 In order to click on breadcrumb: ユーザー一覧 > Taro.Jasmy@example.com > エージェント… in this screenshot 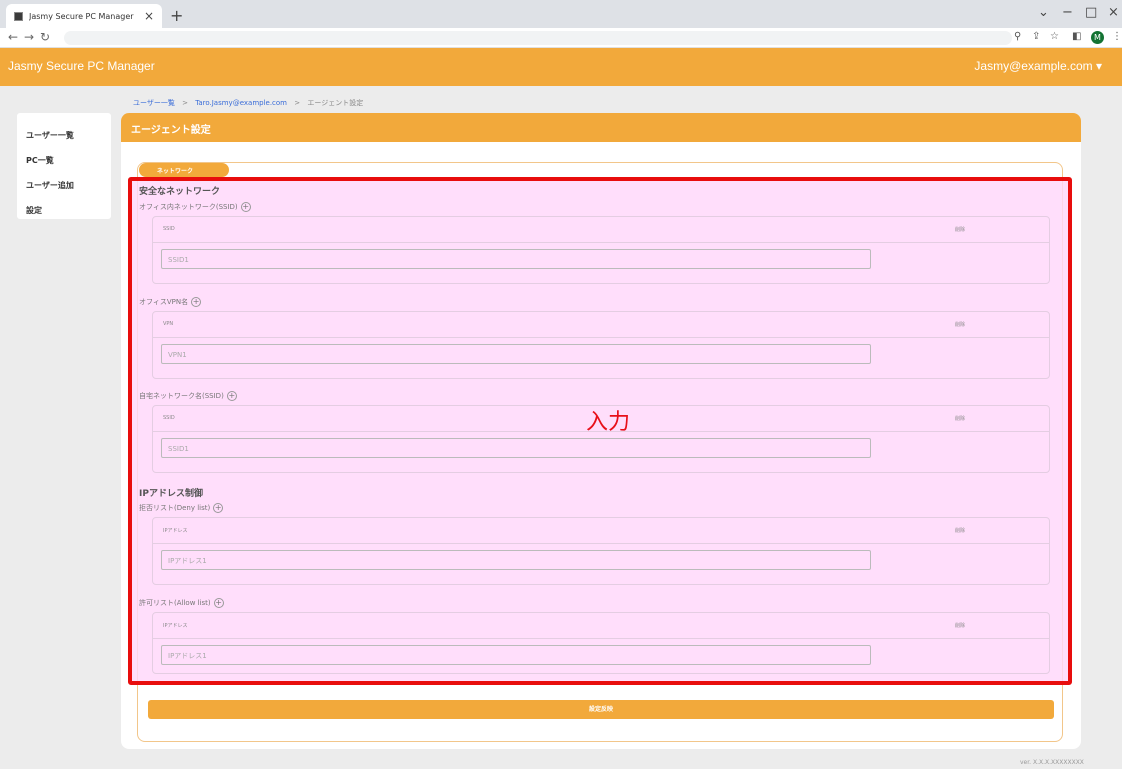, I will do `click(248, 103)`.